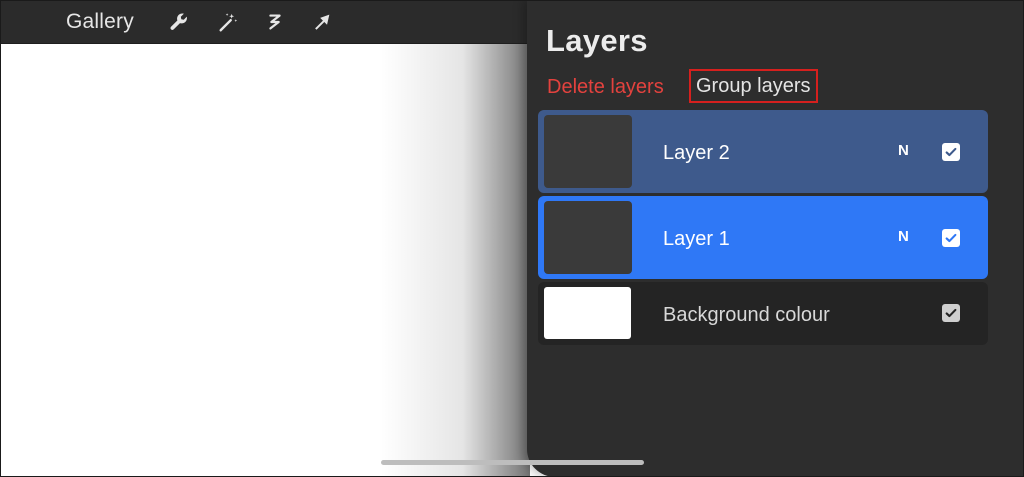 Image resolution: width=1024 pixels, height=477 pixels. What do you see at coordinates (179, 22) in the screenshot?
I see `wrench-icon` at bounding box center [179, 22].